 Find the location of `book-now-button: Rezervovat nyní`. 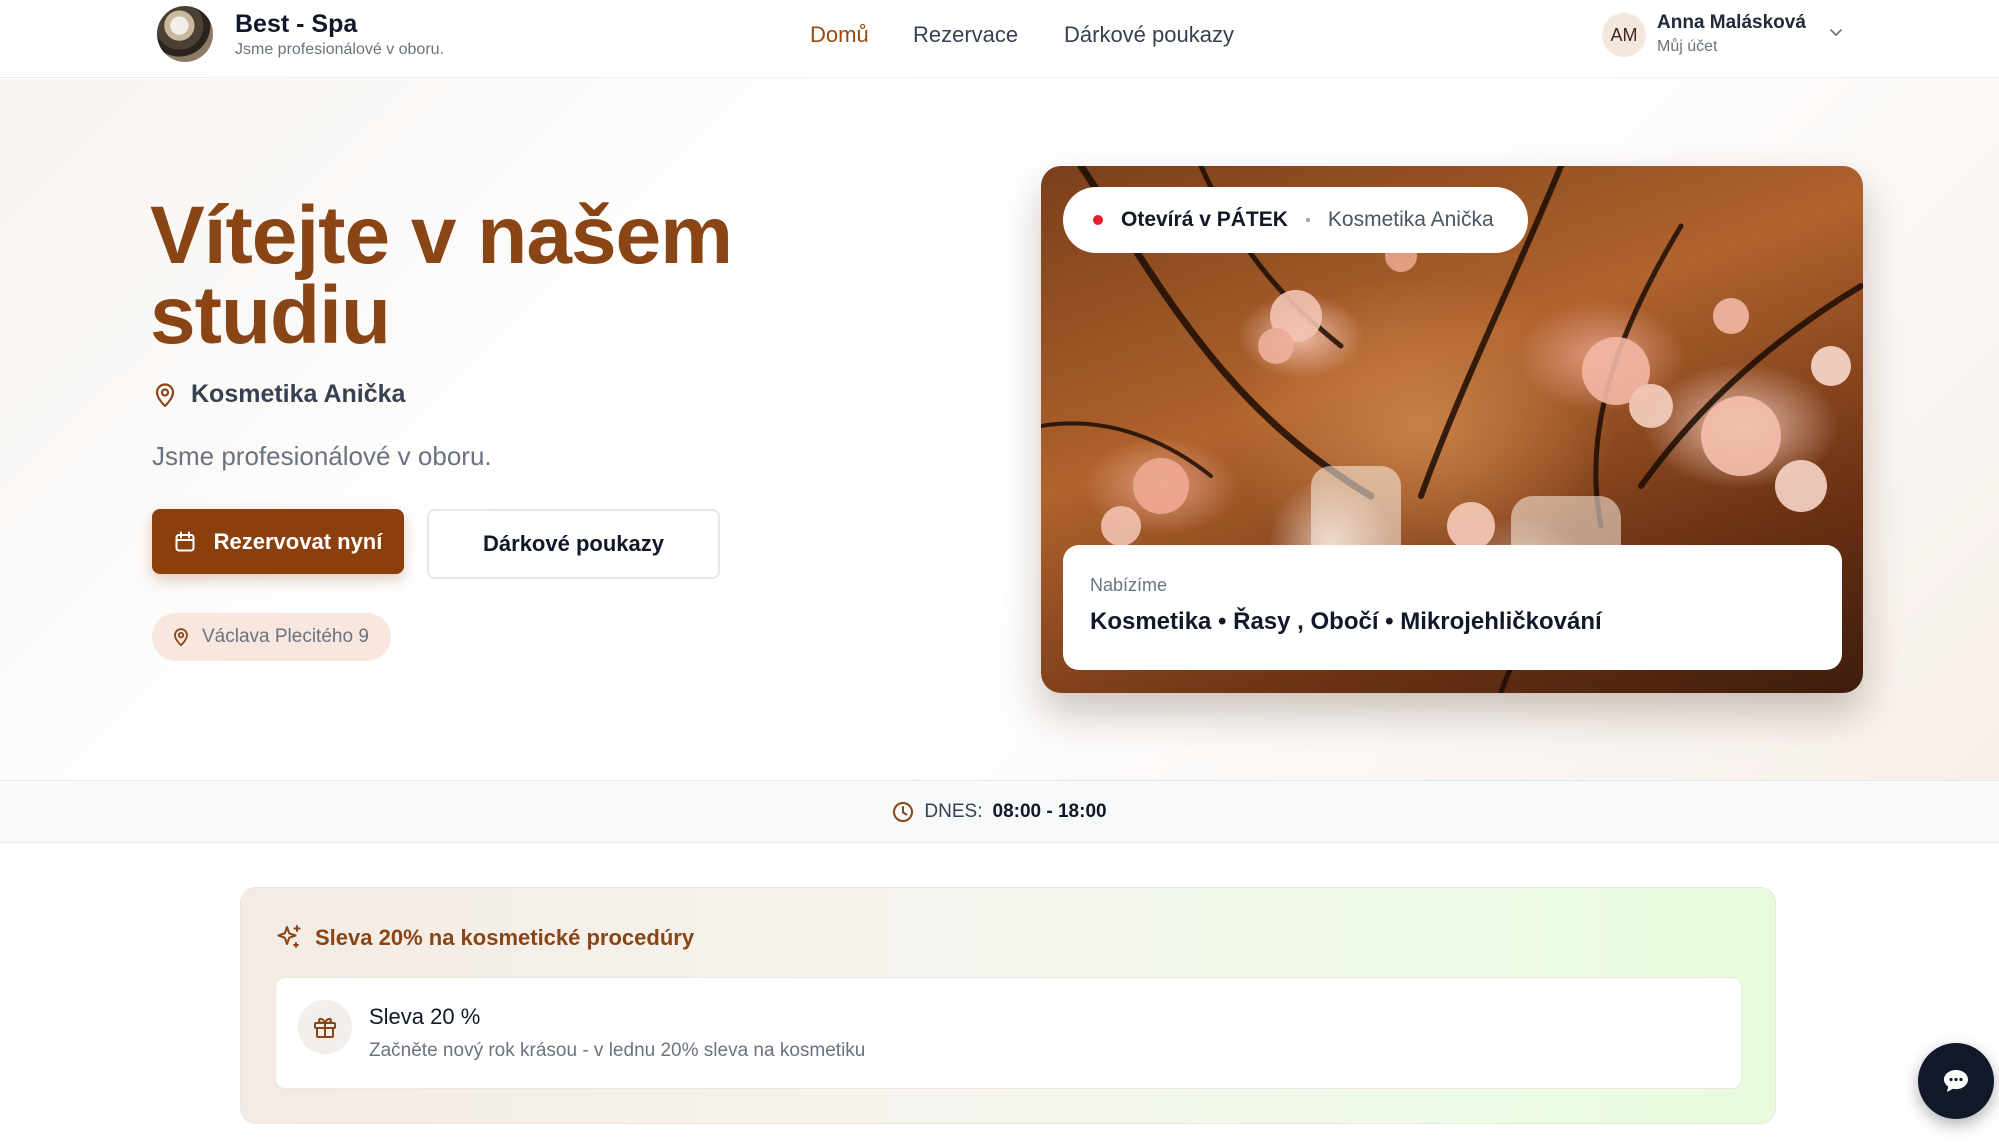

book-now-button: Rezervovat nyní is located at coordinates (278, 541).